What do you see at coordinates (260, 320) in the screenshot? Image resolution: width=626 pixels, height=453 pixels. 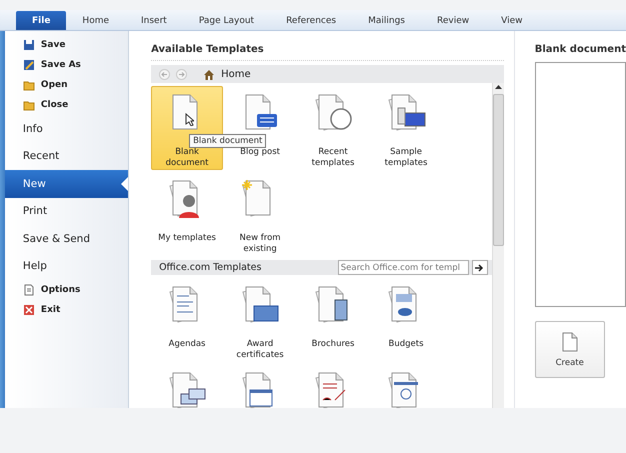 I see `template-tile: Award certificates` at bounding box center [260, 320].